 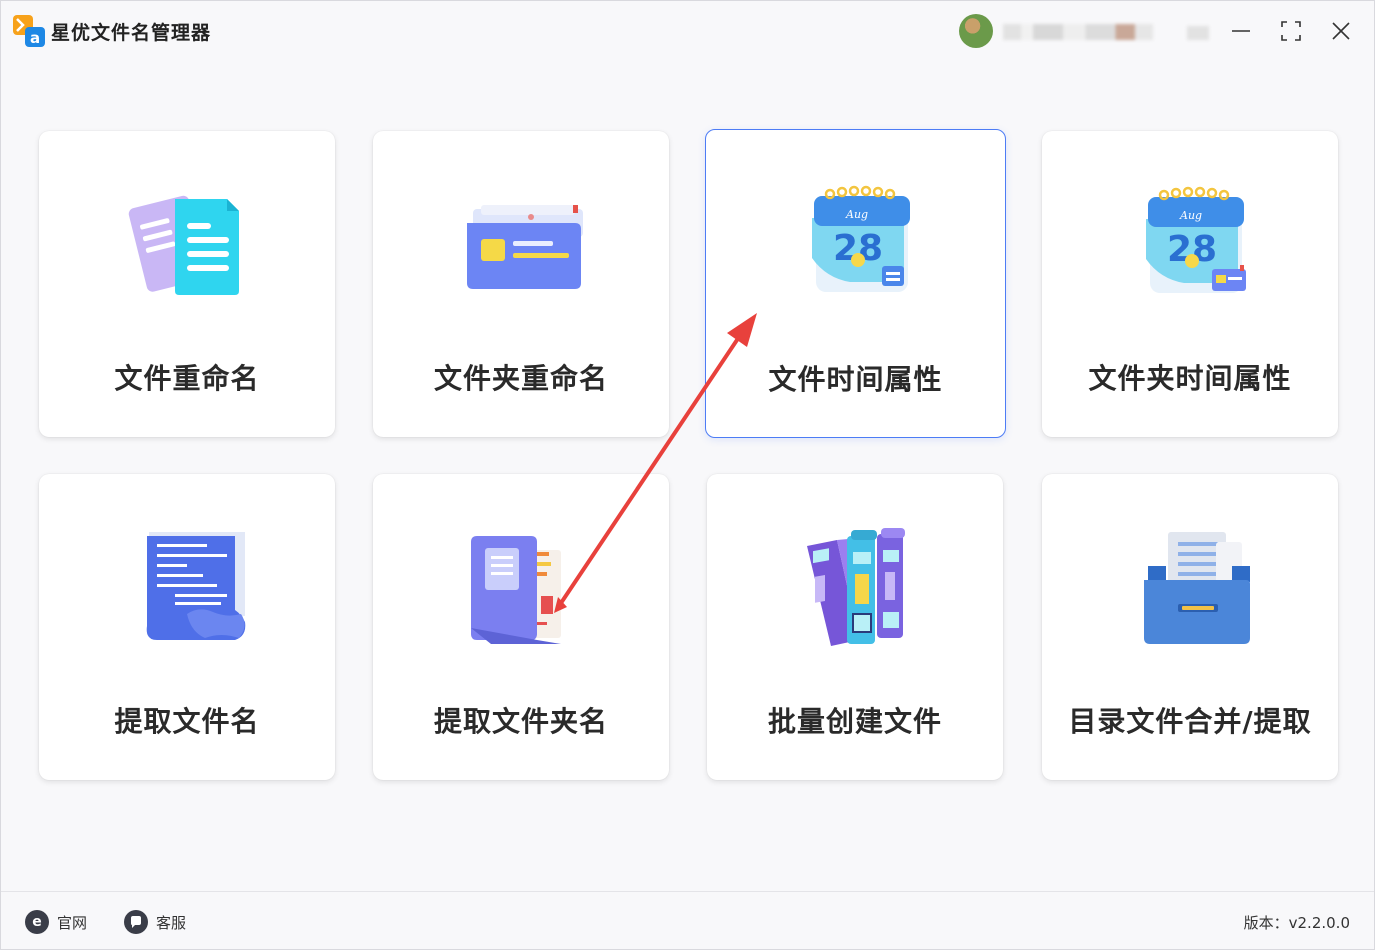 I want to click on customer-service-link: 客服, so click(x=155, y=922).